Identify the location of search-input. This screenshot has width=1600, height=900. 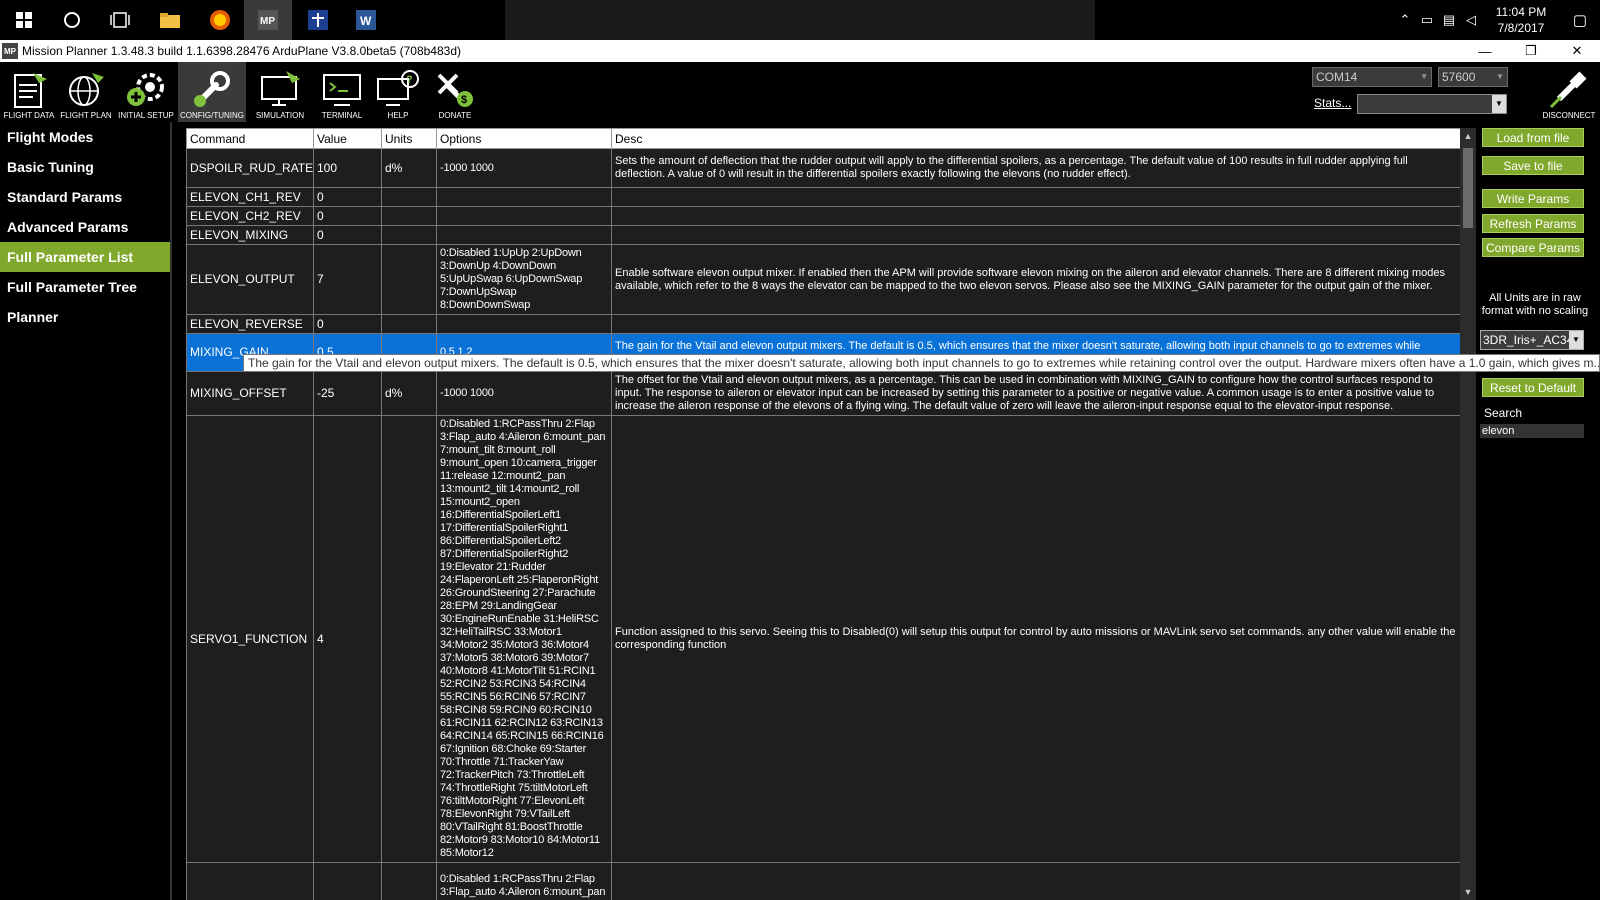
(1532, 431).